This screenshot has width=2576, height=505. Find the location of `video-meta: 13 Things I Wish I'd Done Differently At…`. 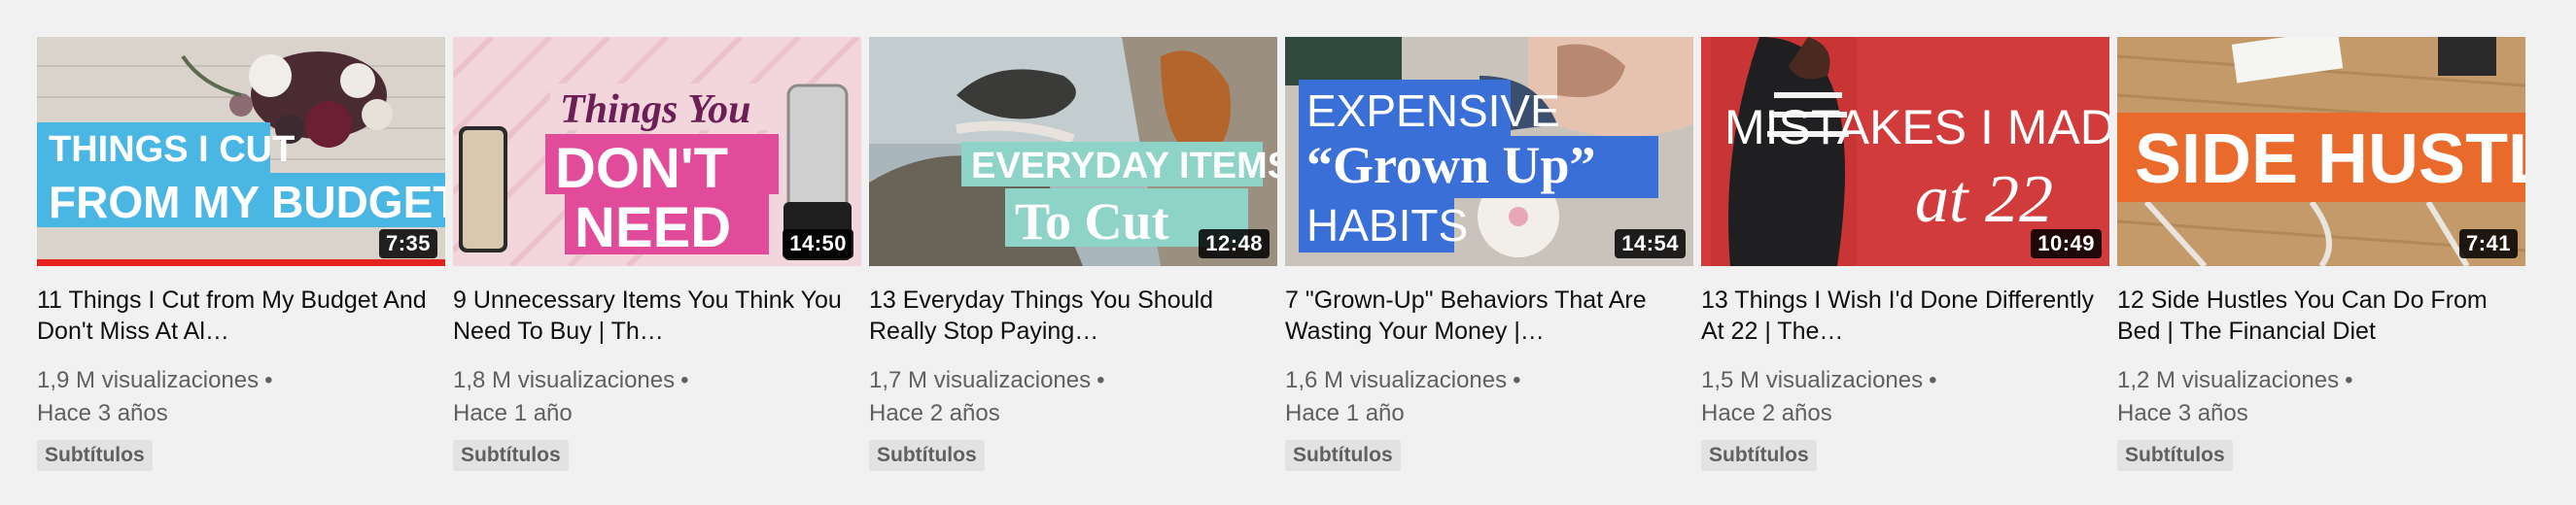

video-meta: 13 Things I Wish I'd Done Differently At… is located at coordinates (1905, 368).